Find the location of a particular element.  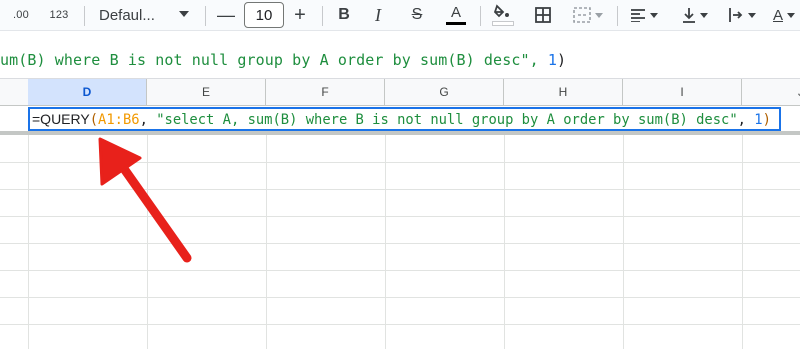

column-header-label: I is located at coordinates (682, 92).